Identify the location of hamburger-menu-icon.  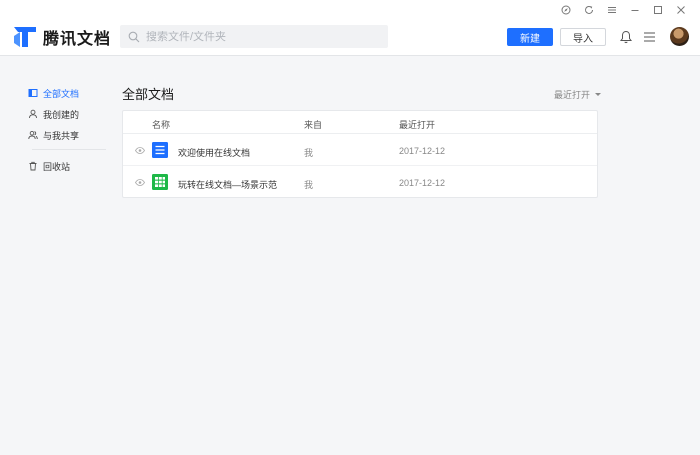
(649, 37).